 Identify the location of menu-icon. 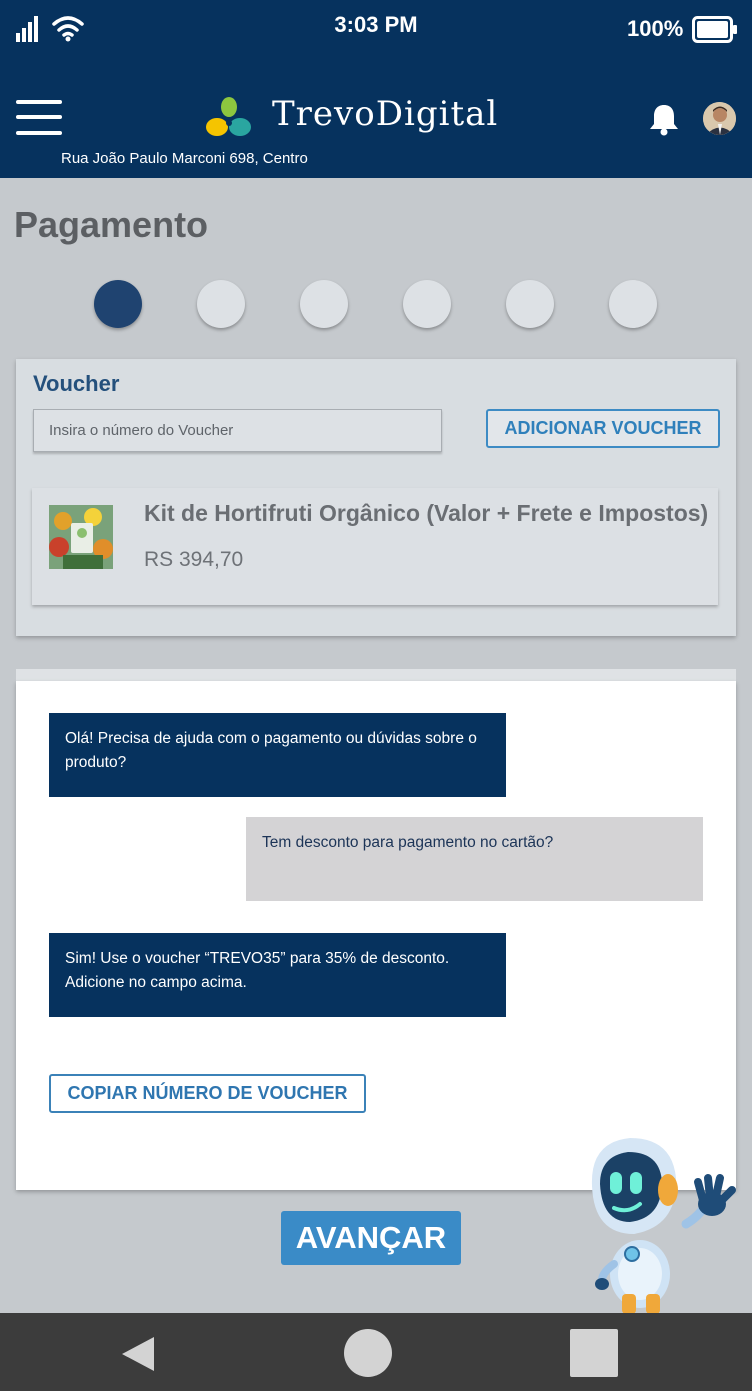
(39, 118).